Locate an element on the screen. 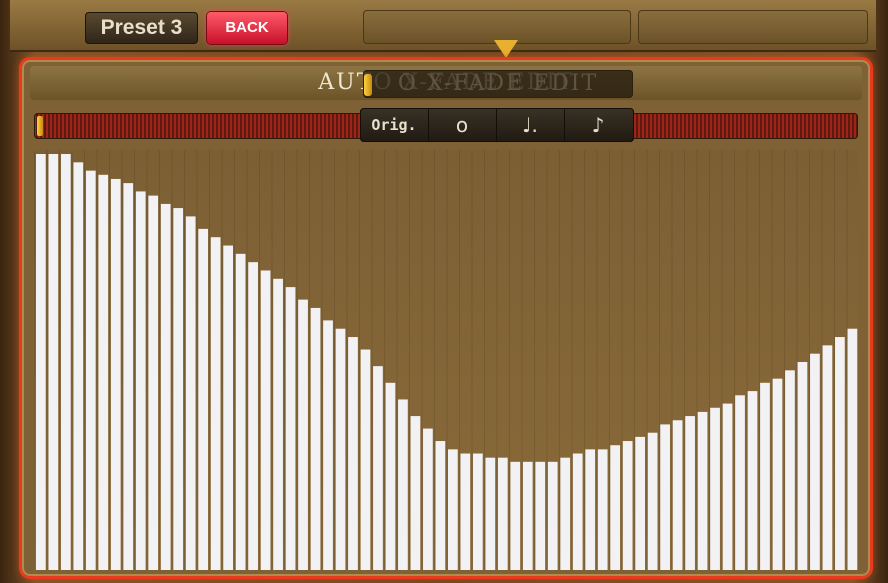  orig-button: Orig. is located at coordinates (394, 125).